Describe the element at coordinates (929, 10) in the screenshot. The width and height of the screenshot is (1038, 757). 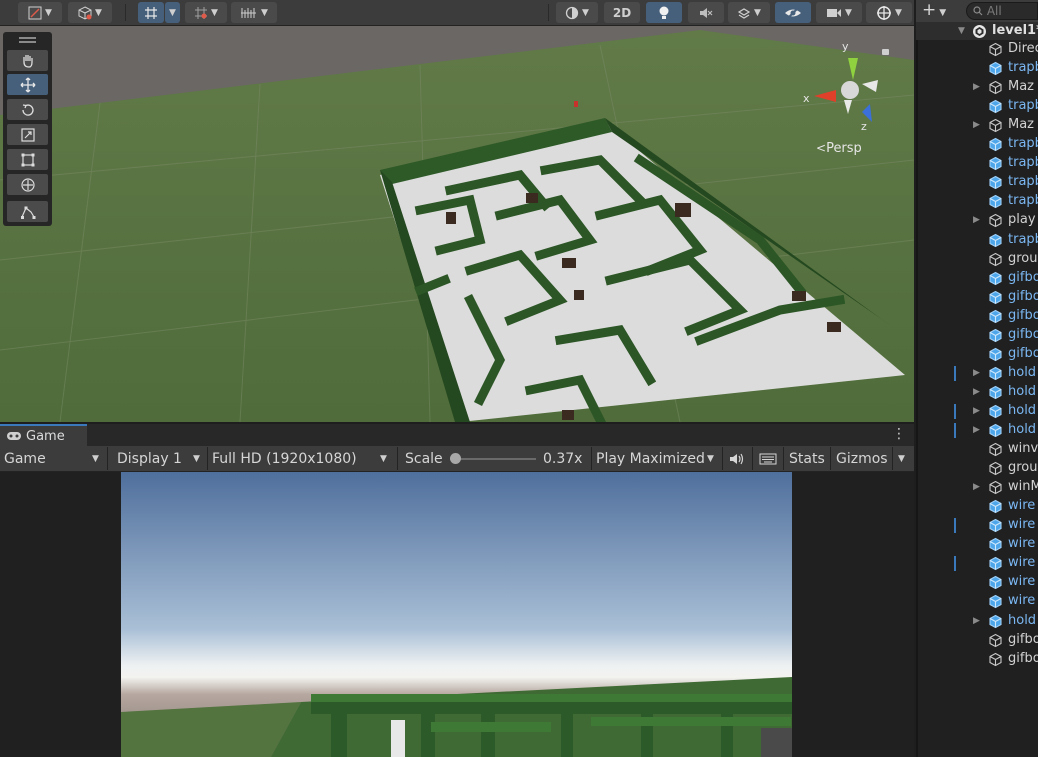
I see `add-object-label: +` at that location.